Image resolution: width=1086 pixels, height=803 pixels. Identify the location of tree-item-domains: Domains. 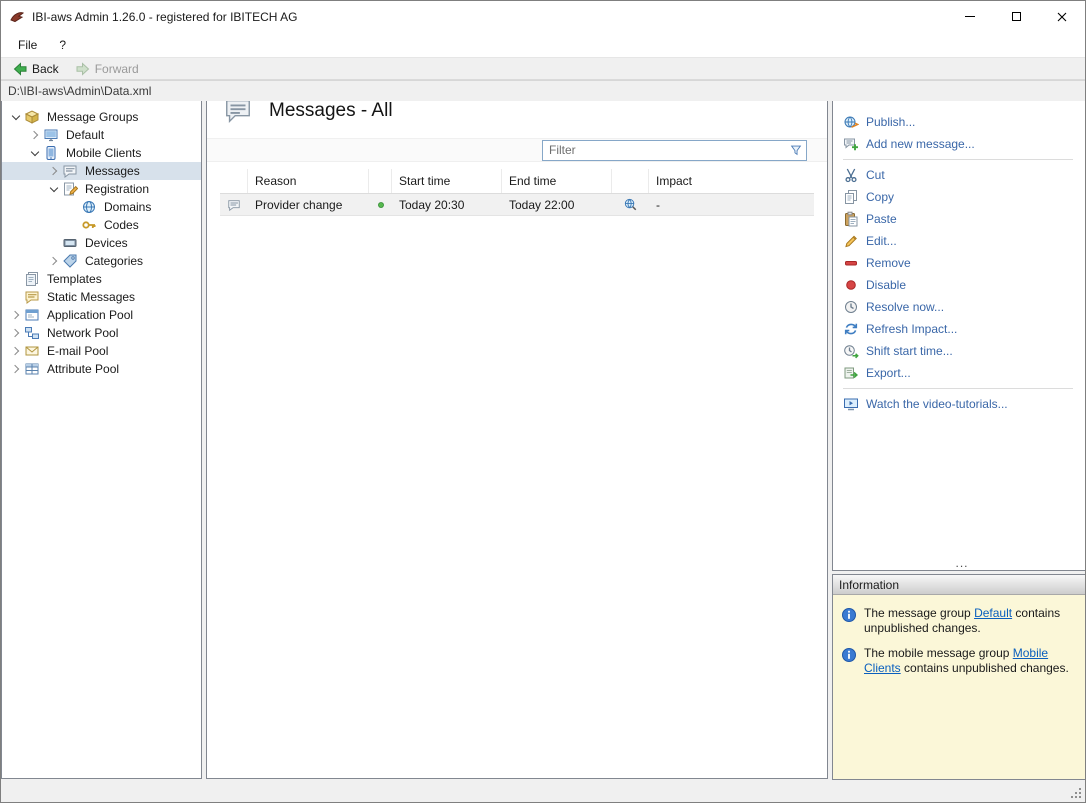
(101, 207).